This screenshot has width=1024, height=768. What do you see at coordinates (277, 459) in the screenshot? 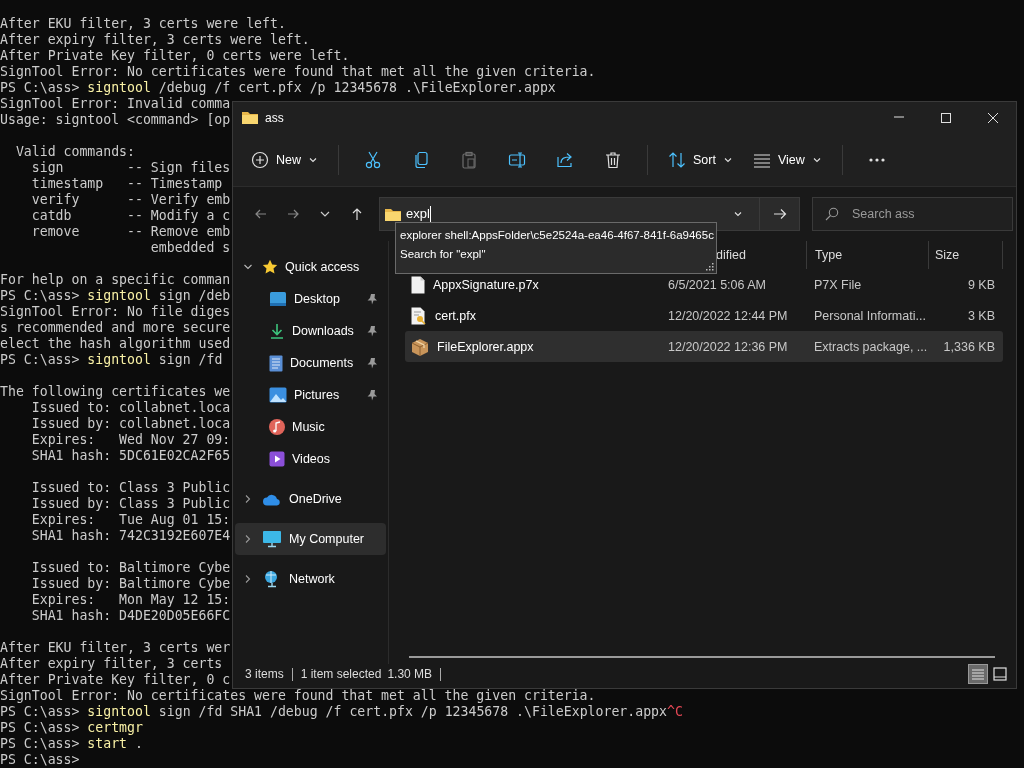
I see `video-icon` at bounding box center [277, 459].